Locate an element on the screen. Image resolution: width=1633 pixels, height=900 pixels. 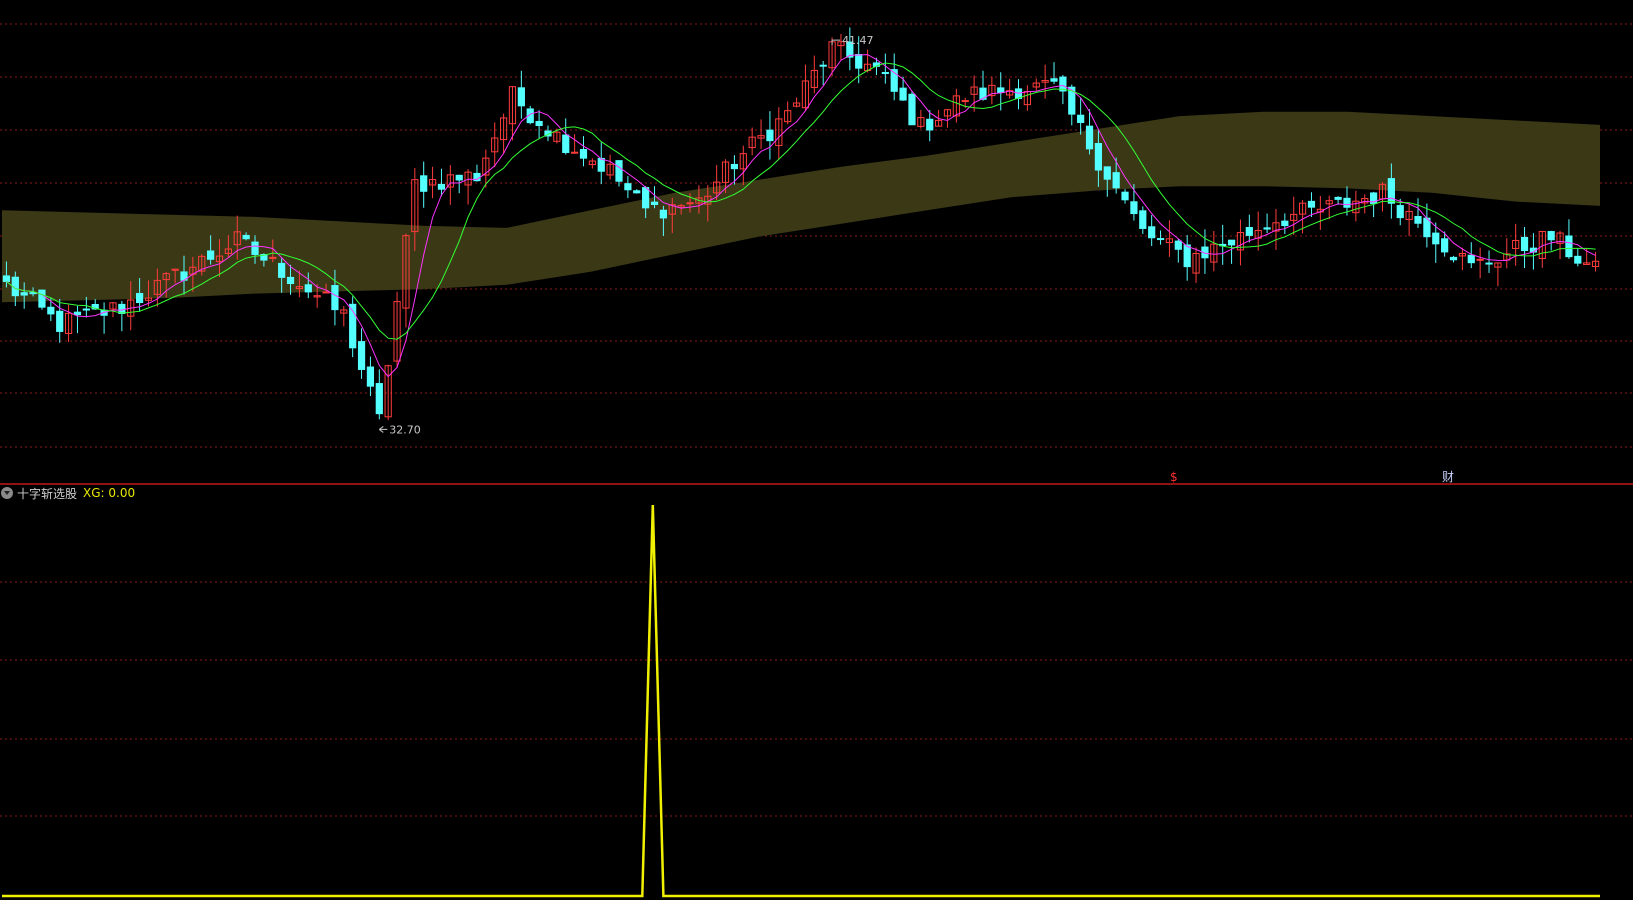
event-marker-finance: 财 is located at coordinates (1448, 476).